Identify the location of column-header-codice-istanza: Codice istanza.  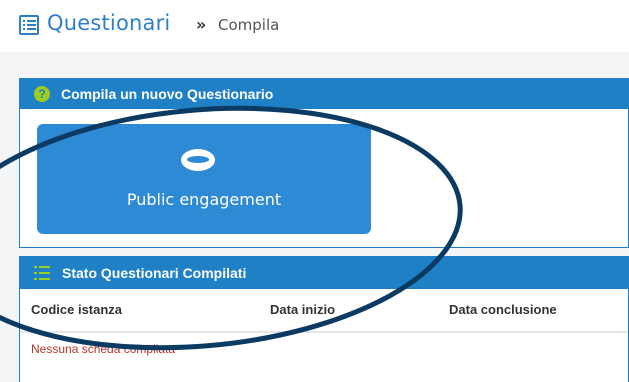
(76, 309).